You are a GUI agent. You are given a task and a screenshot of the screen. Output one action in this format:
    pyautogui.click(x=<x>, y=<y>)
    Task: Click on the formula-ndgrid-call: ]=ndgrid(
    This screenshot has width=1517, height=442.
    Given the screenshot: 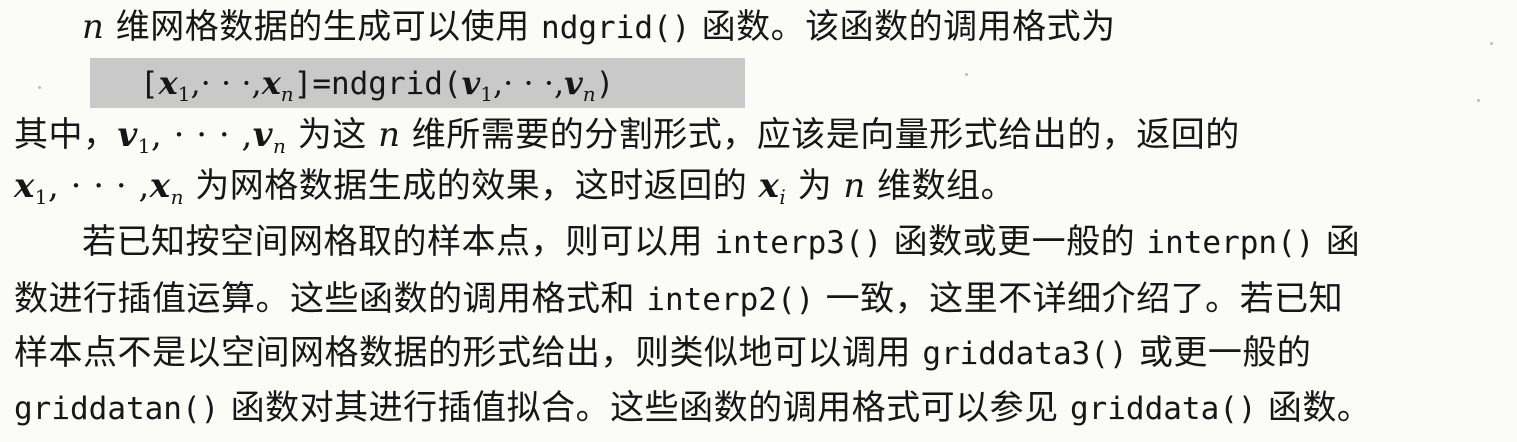 What is the action you would take?
    pyautogui.click(x=377, y=84)
    